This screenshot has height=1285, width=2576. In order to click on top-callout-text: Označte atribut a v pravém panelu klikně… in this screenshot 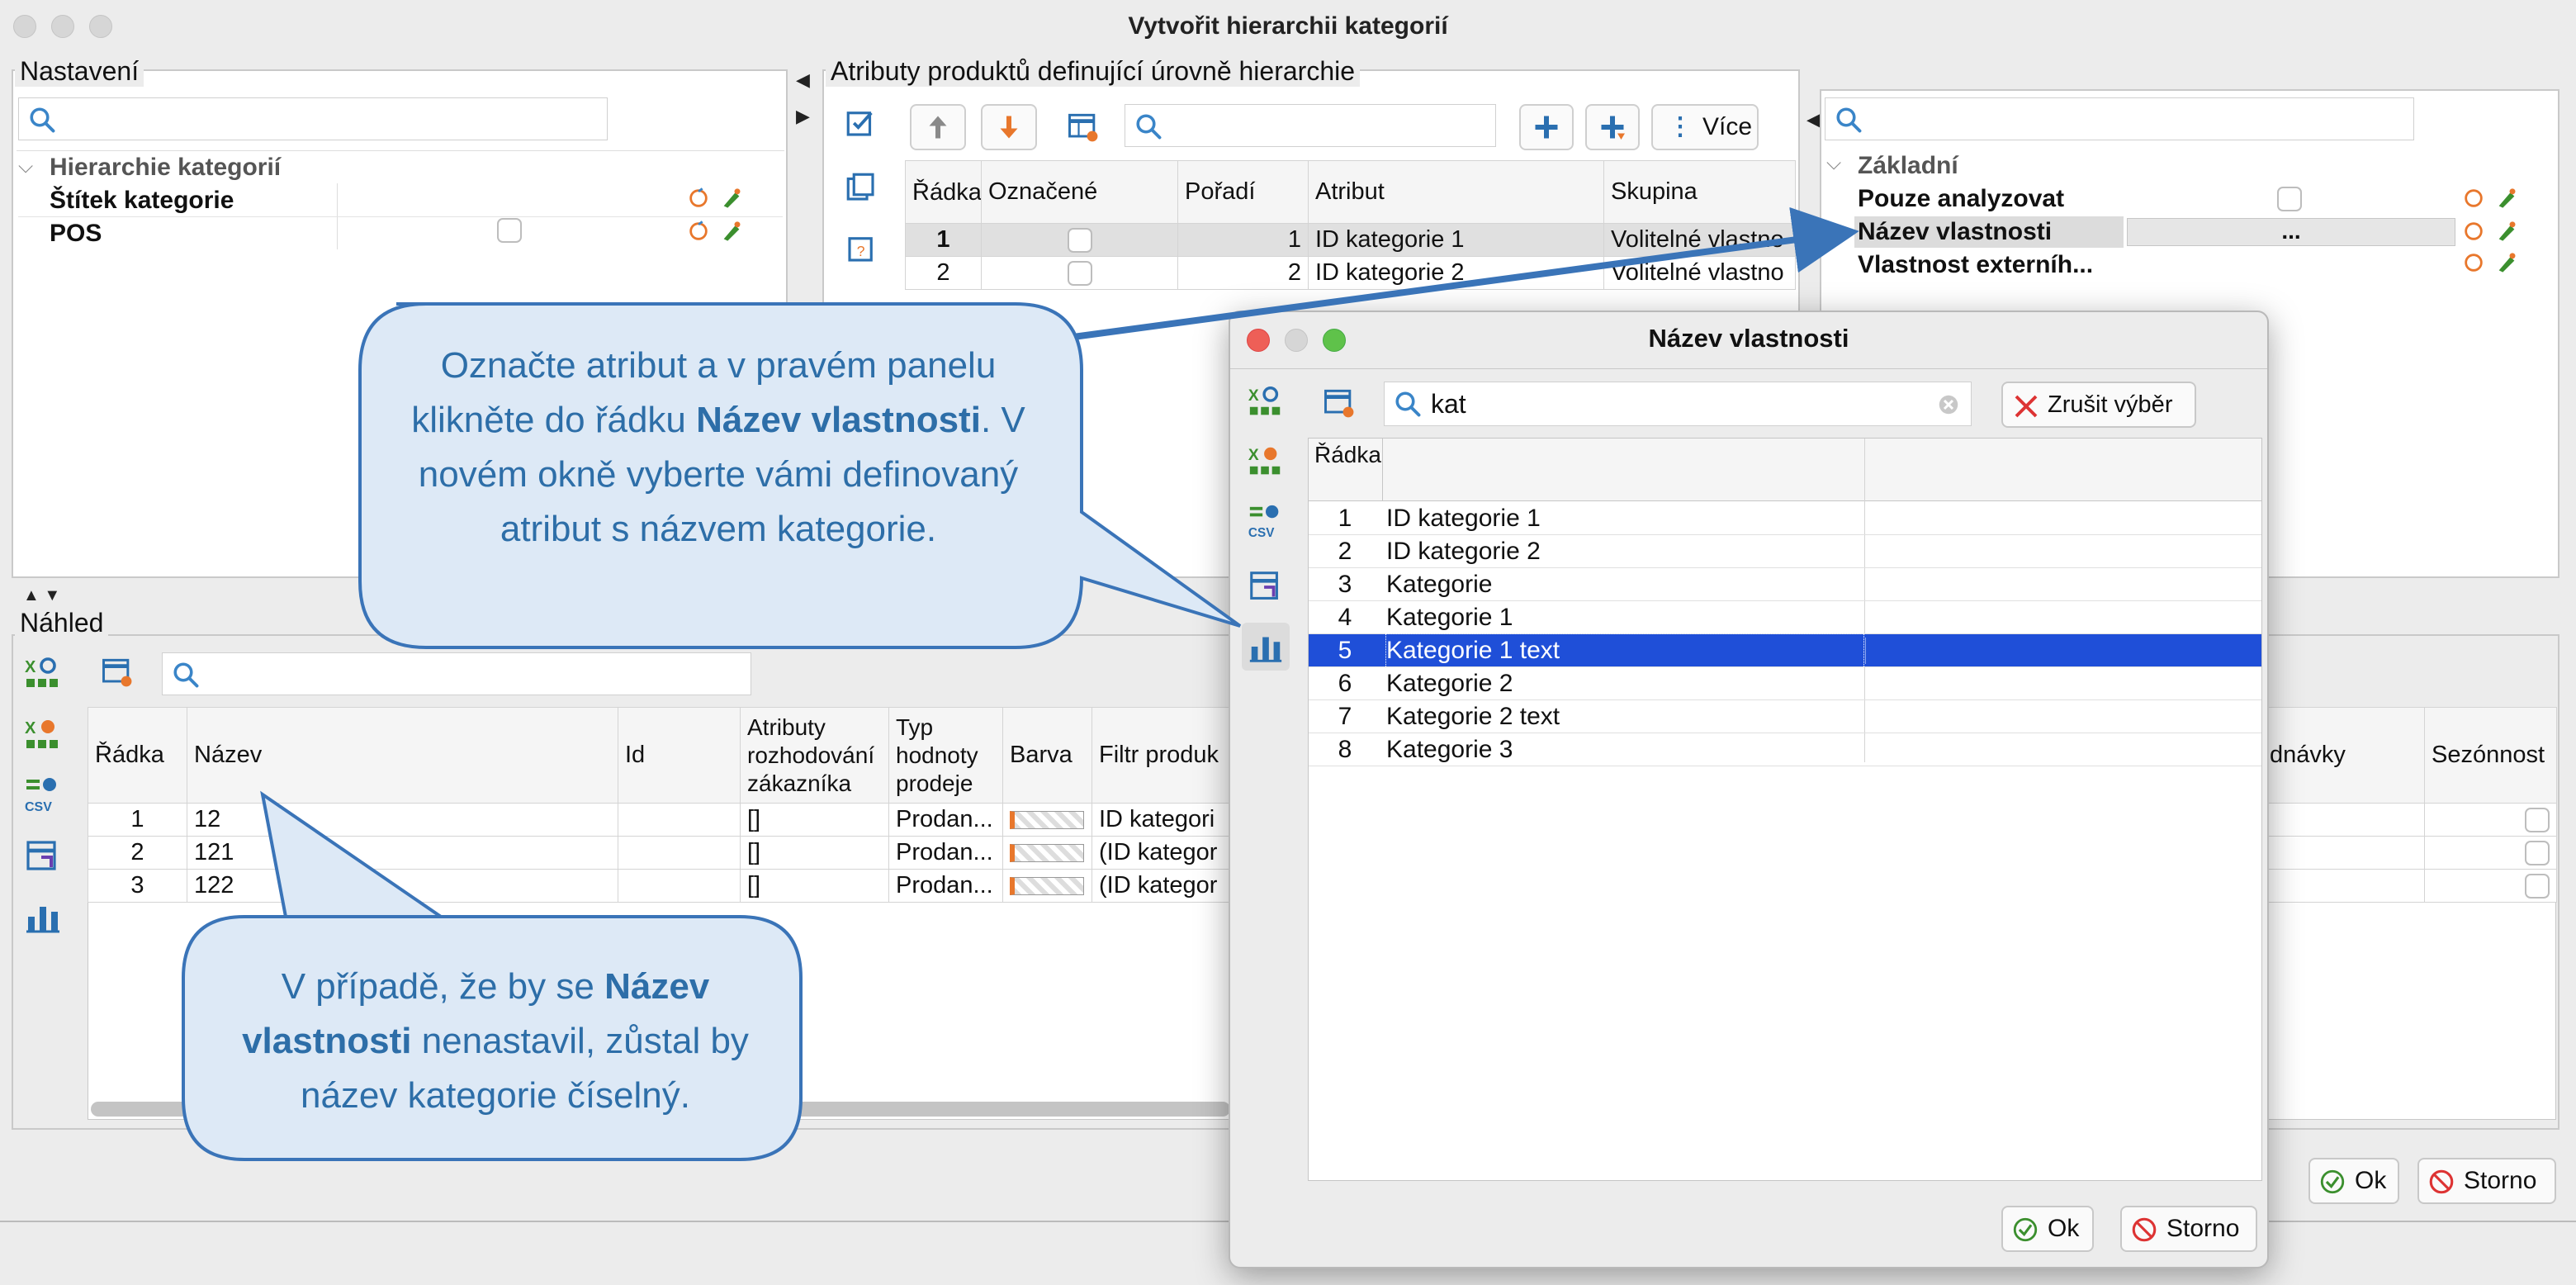, I will do `click(718, 447)`.